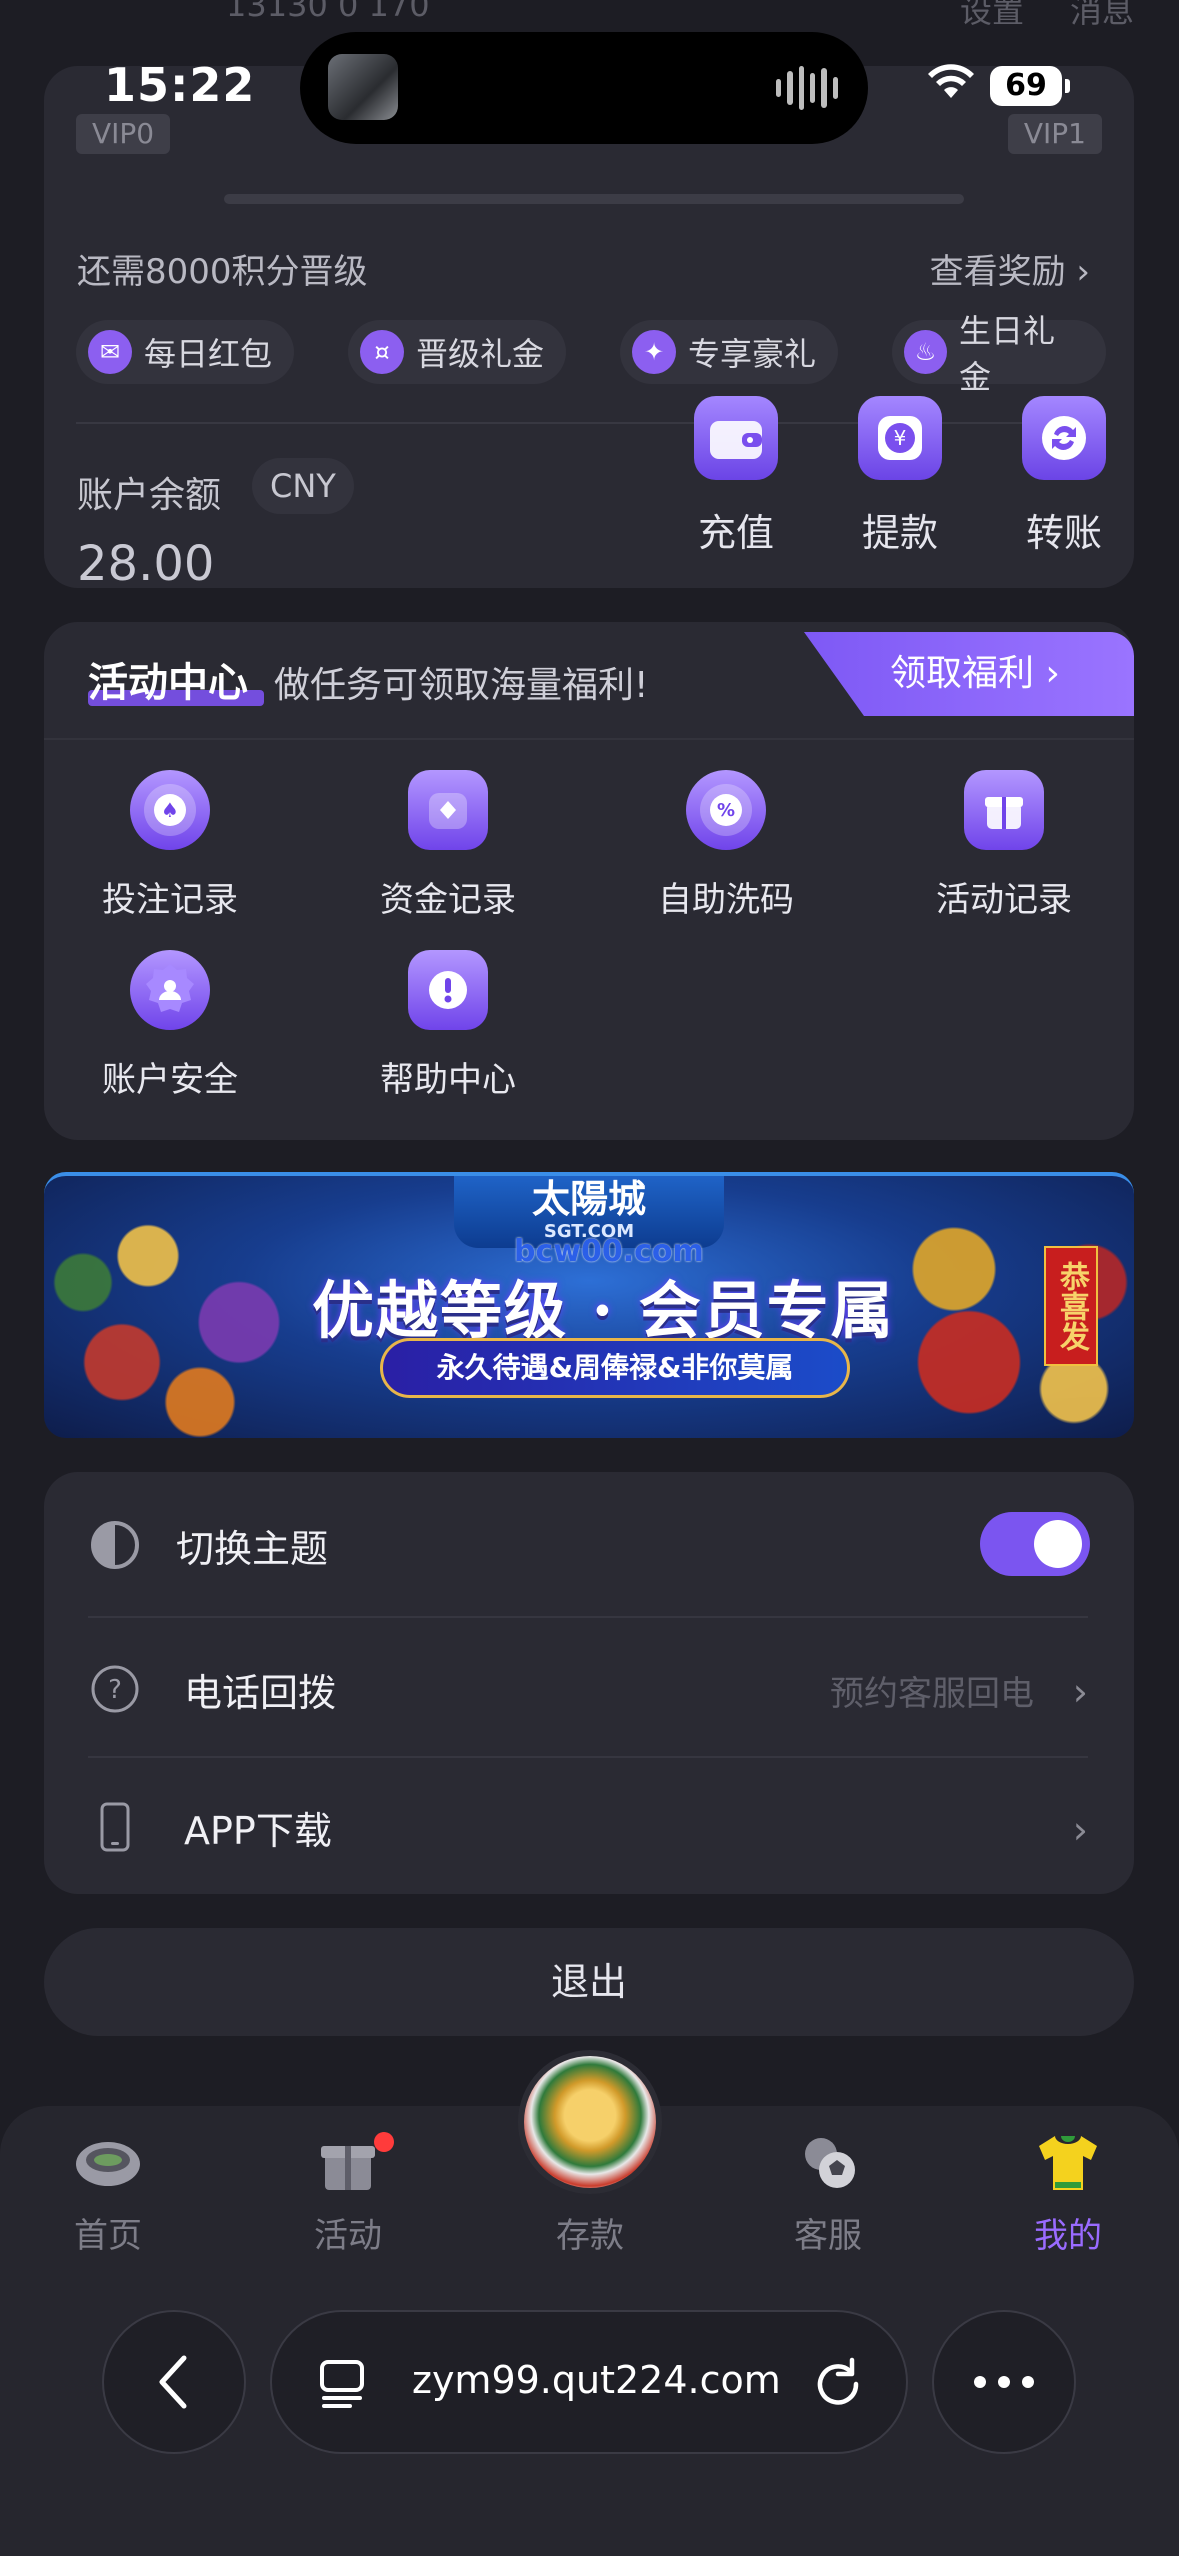 Image resolution: width=1179 pixels, height=2556 pixels. Describe the element at coordinates (589, 1543) in the screenshot. I see `theme-row: 切换主题` at that location.